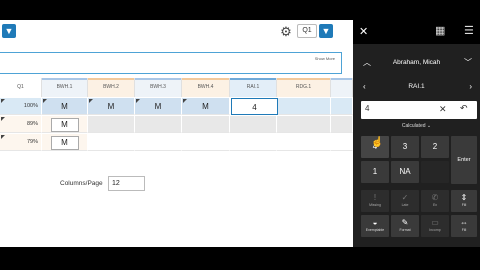  I want to click on column-header-label: Q1, so click(20, 87).